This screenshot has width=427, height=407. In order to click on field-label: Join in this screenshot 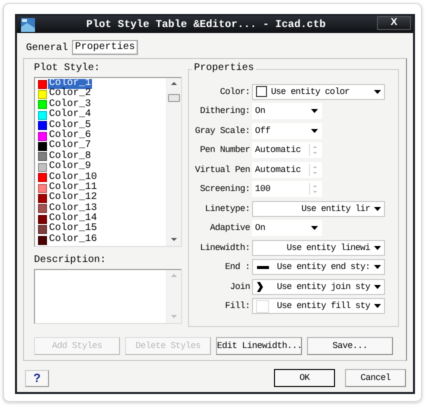, I will do `click(239, 287)`.